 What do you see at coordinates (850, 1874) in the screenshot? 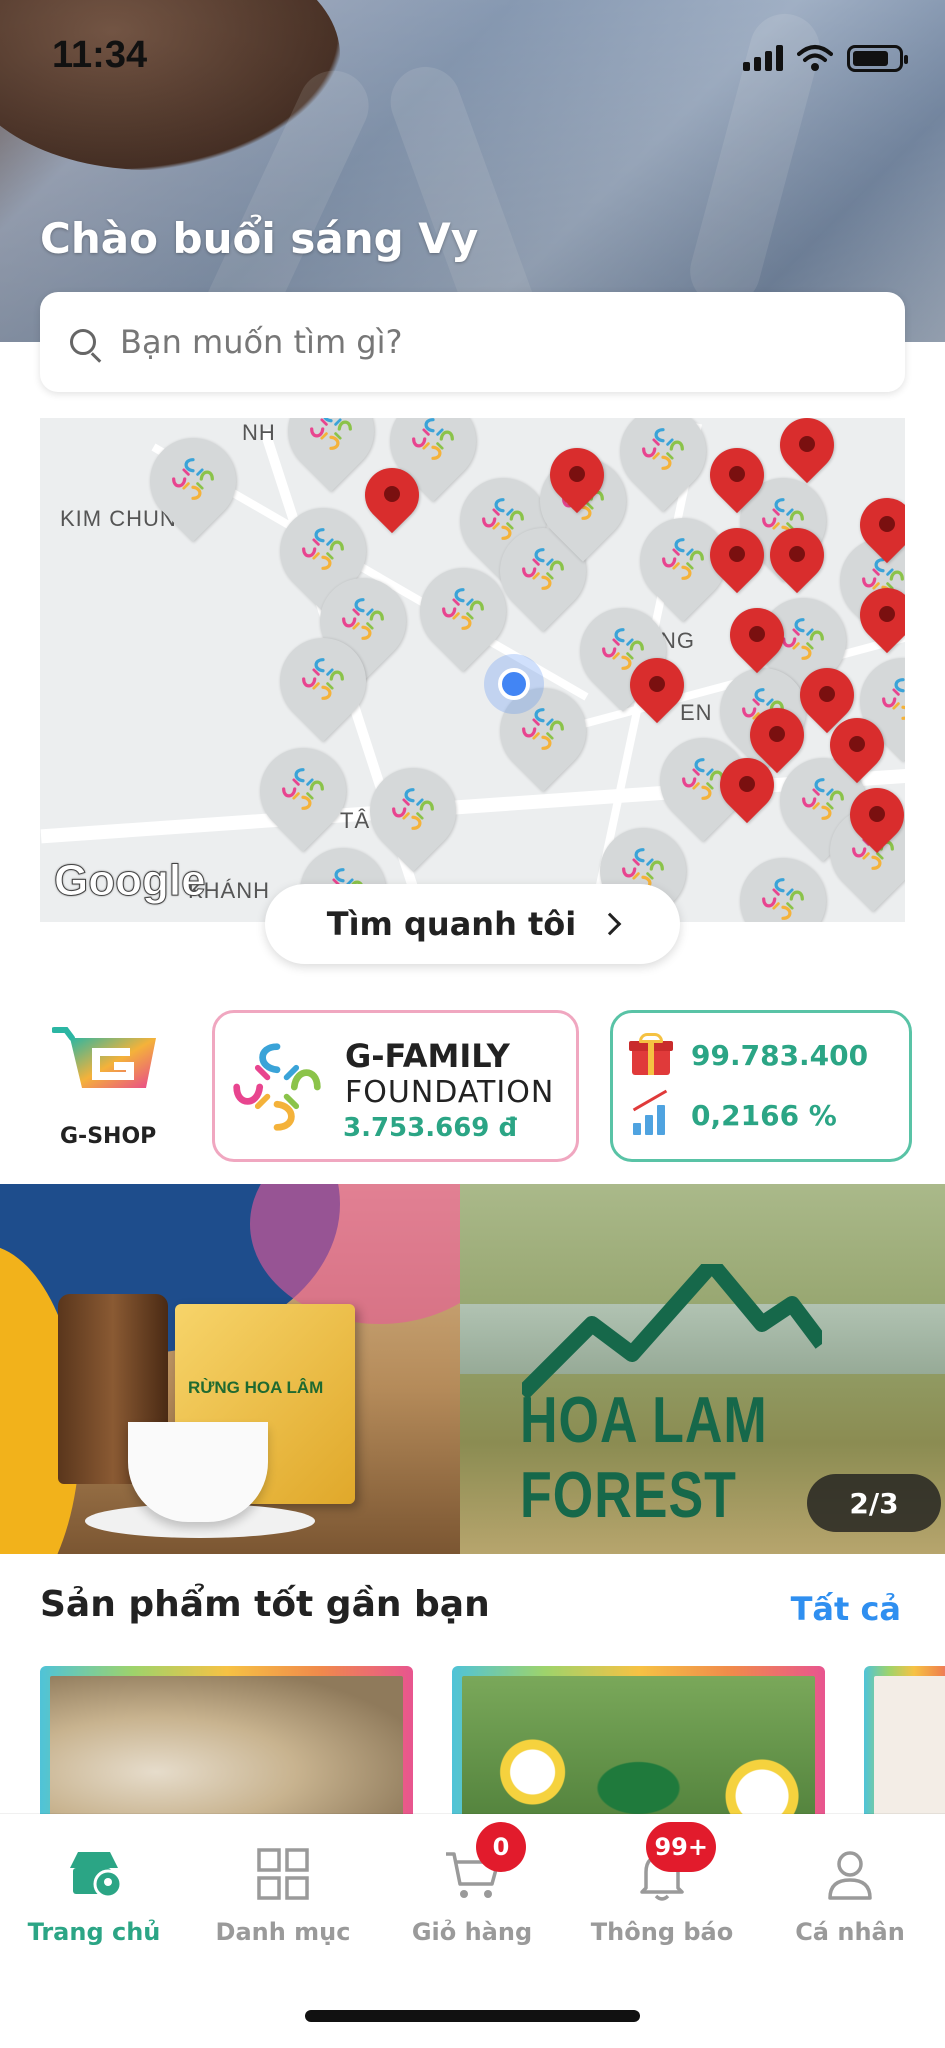
I see `user-icon` at bounding box center [850, 1874].